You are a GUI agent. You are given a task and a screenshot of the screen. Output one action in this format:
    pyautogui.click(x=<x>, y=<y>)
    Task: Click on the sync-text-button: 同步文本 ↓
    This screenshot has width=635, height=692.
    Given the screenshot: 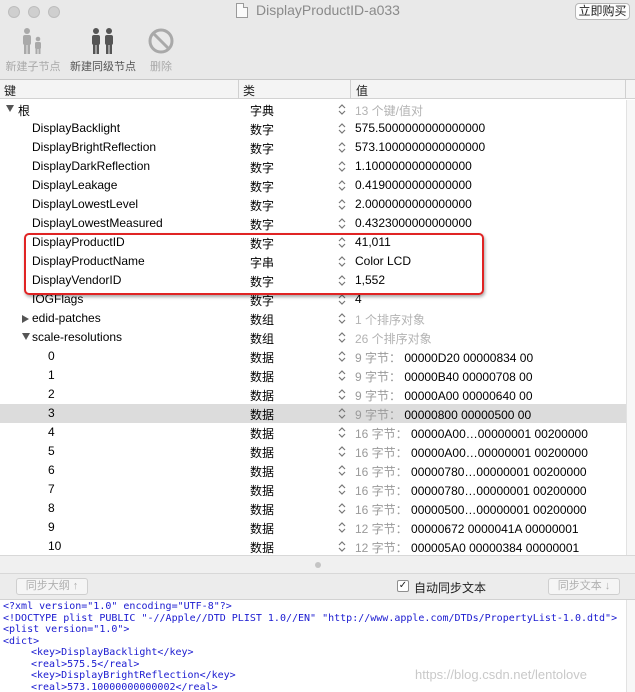 What is the action you would take?
    pyautogui.click(x=584, y=586)
    